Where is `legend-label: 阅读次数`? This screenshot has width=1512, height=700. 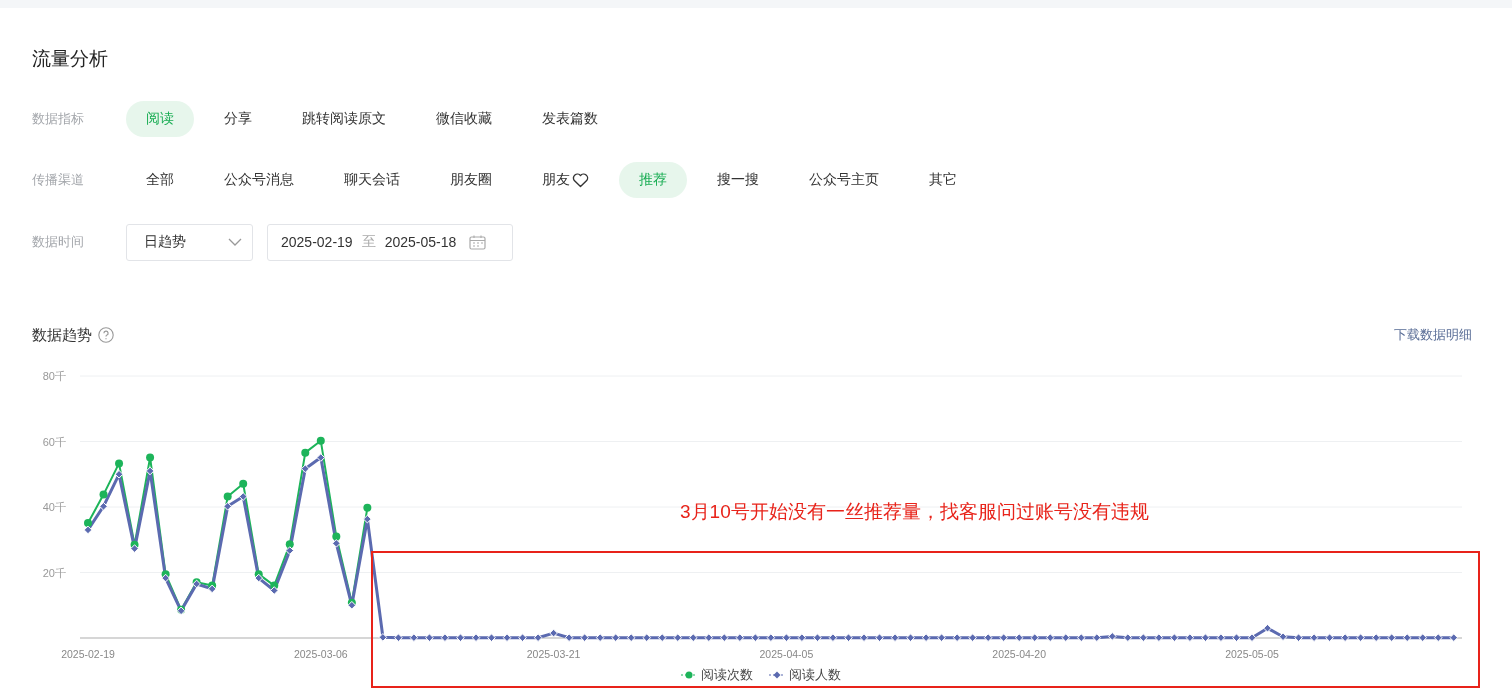 legend-label: 阅读次数 is located at coordinates (727, 675).